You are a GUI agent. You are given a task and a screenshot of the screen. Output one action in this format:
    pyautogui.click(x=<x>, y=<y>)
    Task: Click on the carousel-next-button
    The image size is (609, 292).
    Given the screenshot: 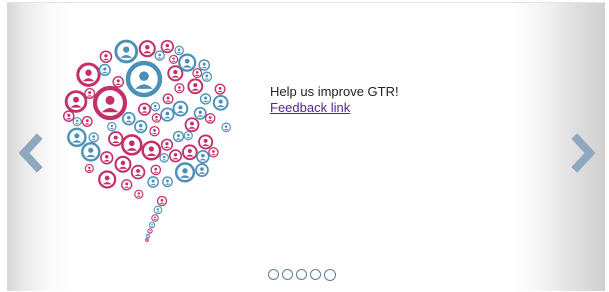 What is the action you would take?
    pyautogui.click(x=583, y=153)
    